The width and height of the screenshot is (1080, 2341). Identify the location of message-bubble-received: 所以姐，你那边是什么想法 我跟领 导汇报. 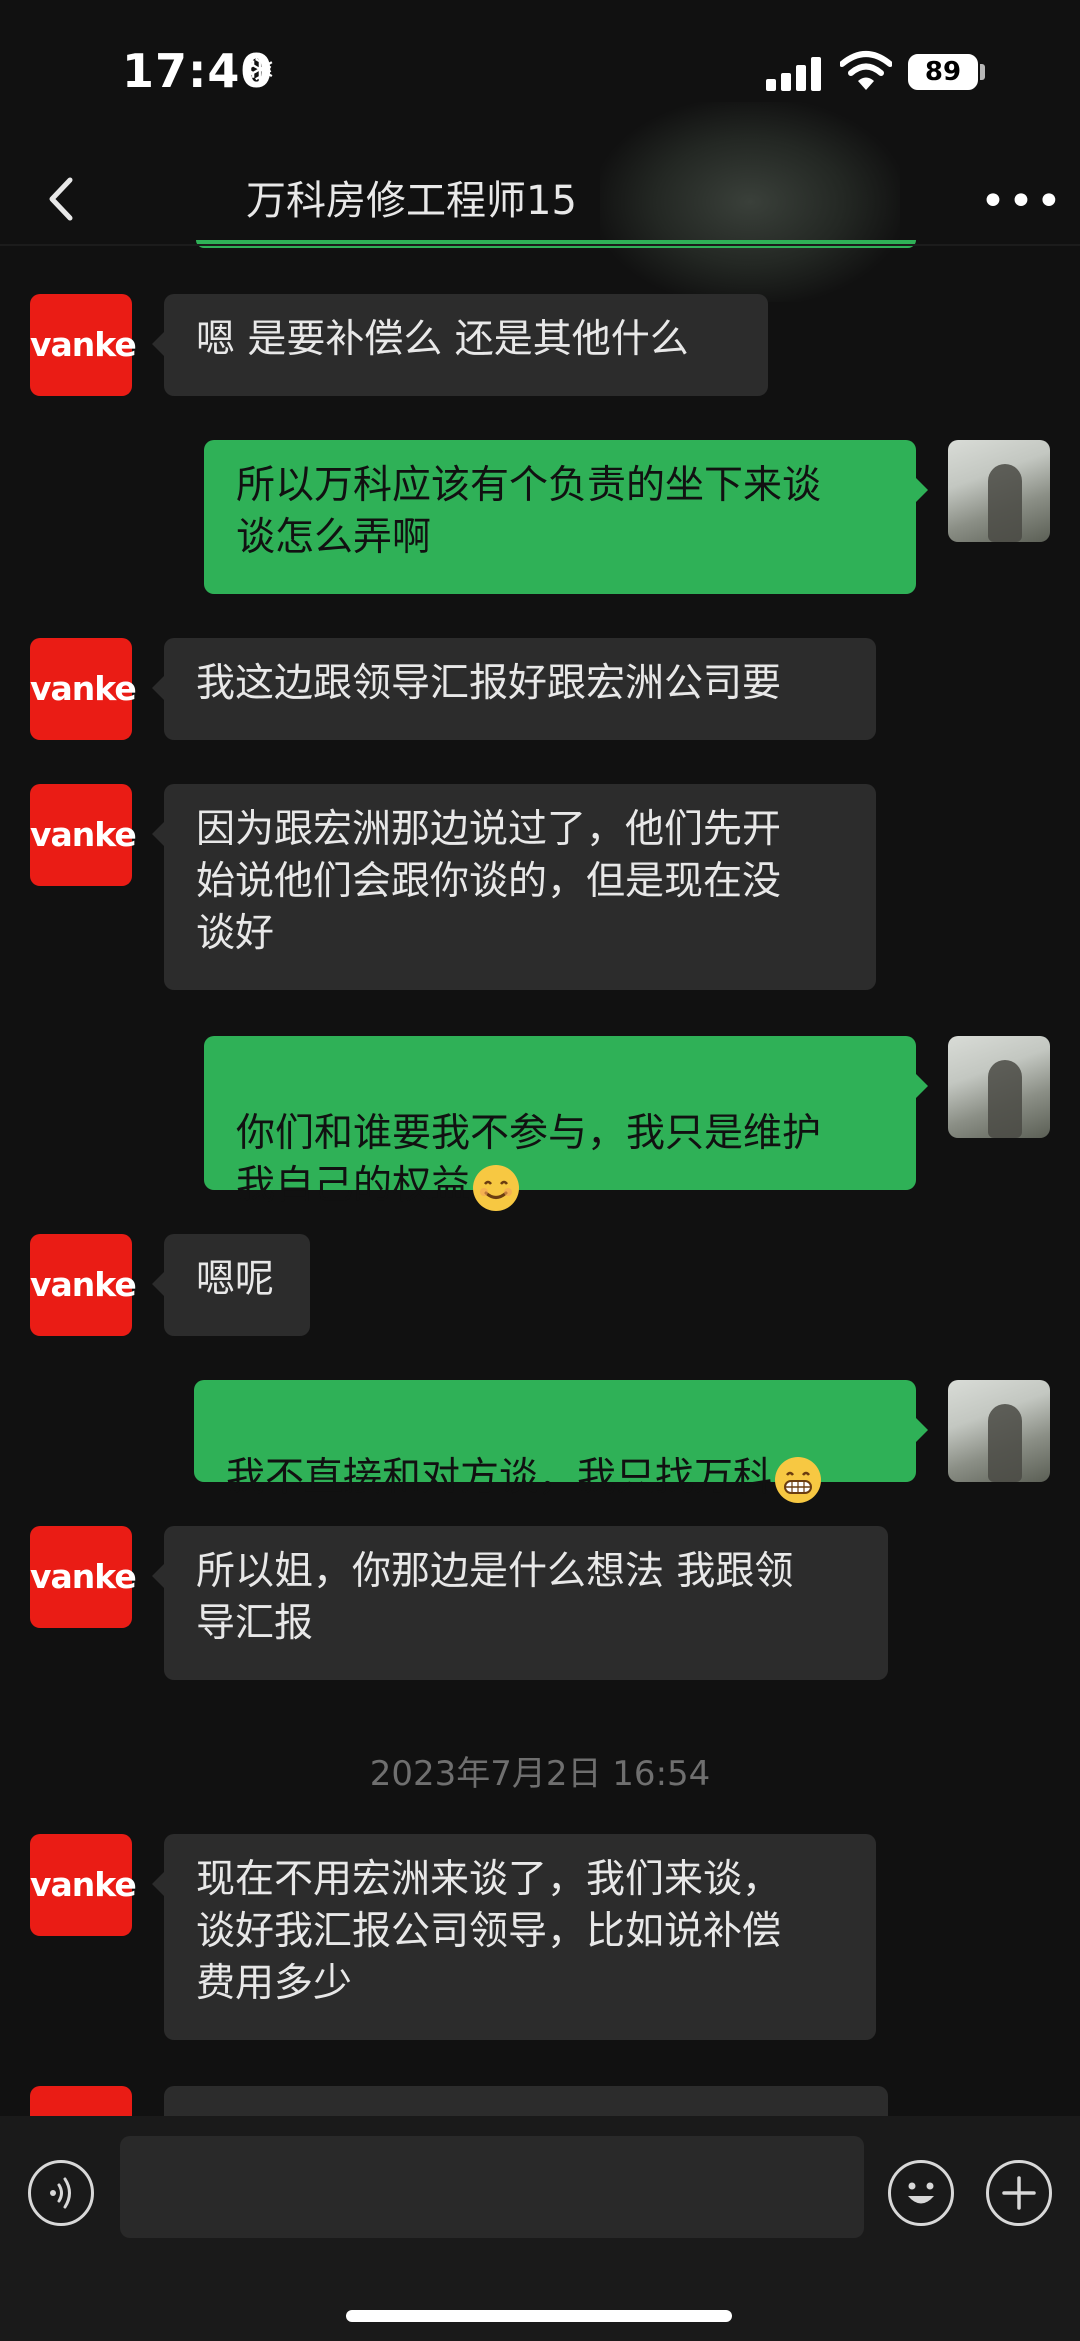
(520, 1603).